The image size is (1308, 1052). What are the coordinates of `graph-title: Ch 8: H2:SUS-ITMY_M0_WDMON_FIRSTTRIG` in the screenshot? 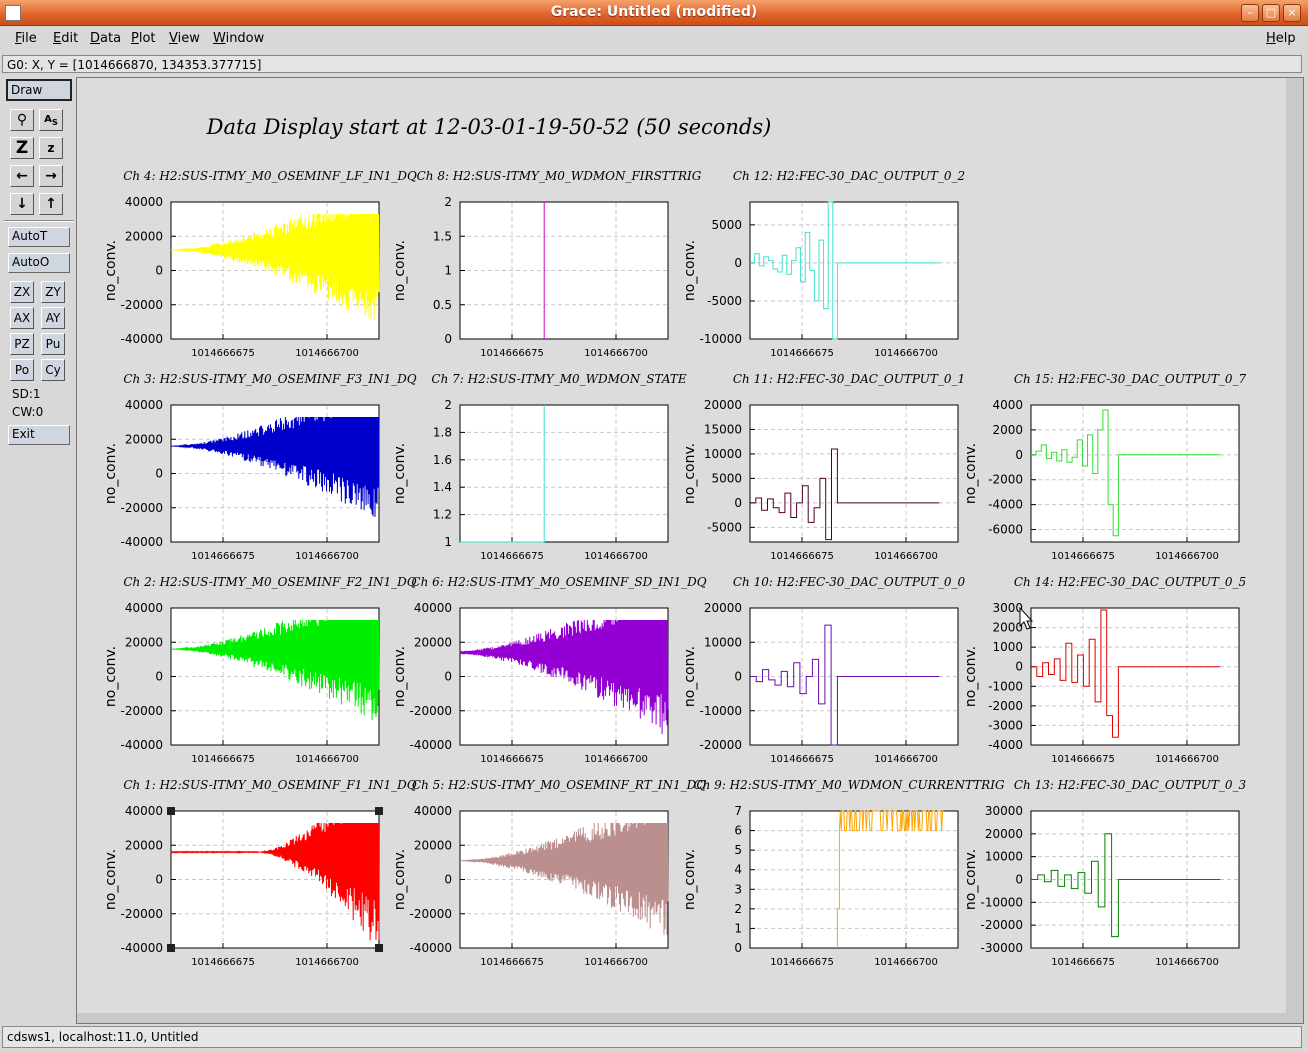 It's located at (559, 176).